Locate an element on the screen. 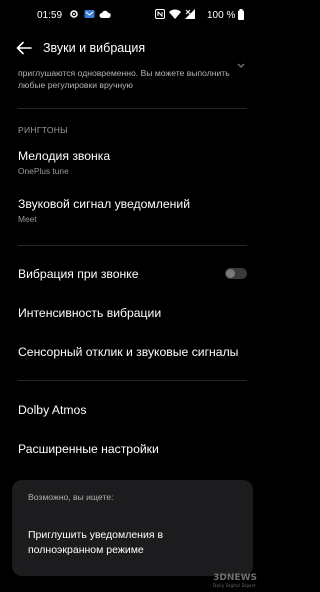  battery-percent: 100 % is located at coordinates (221, 15).